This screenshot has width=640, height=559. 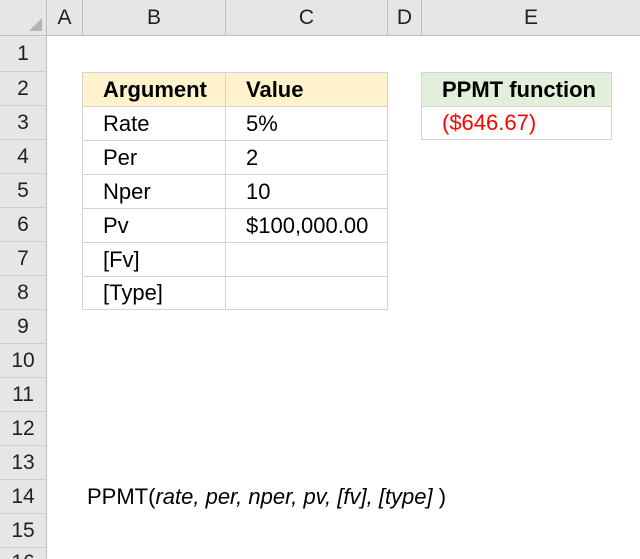 What do you see at coordinates (306, 225) in the screenshot?
I see `cell-c6: $100,000.00` at bounding box center [306, 225].